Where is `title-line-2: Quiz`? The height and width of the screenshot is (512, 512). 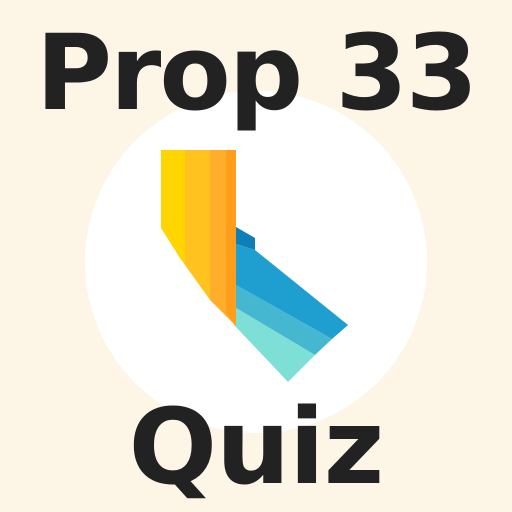
title-line-2: Quiz is located at coordinates (256, 447).